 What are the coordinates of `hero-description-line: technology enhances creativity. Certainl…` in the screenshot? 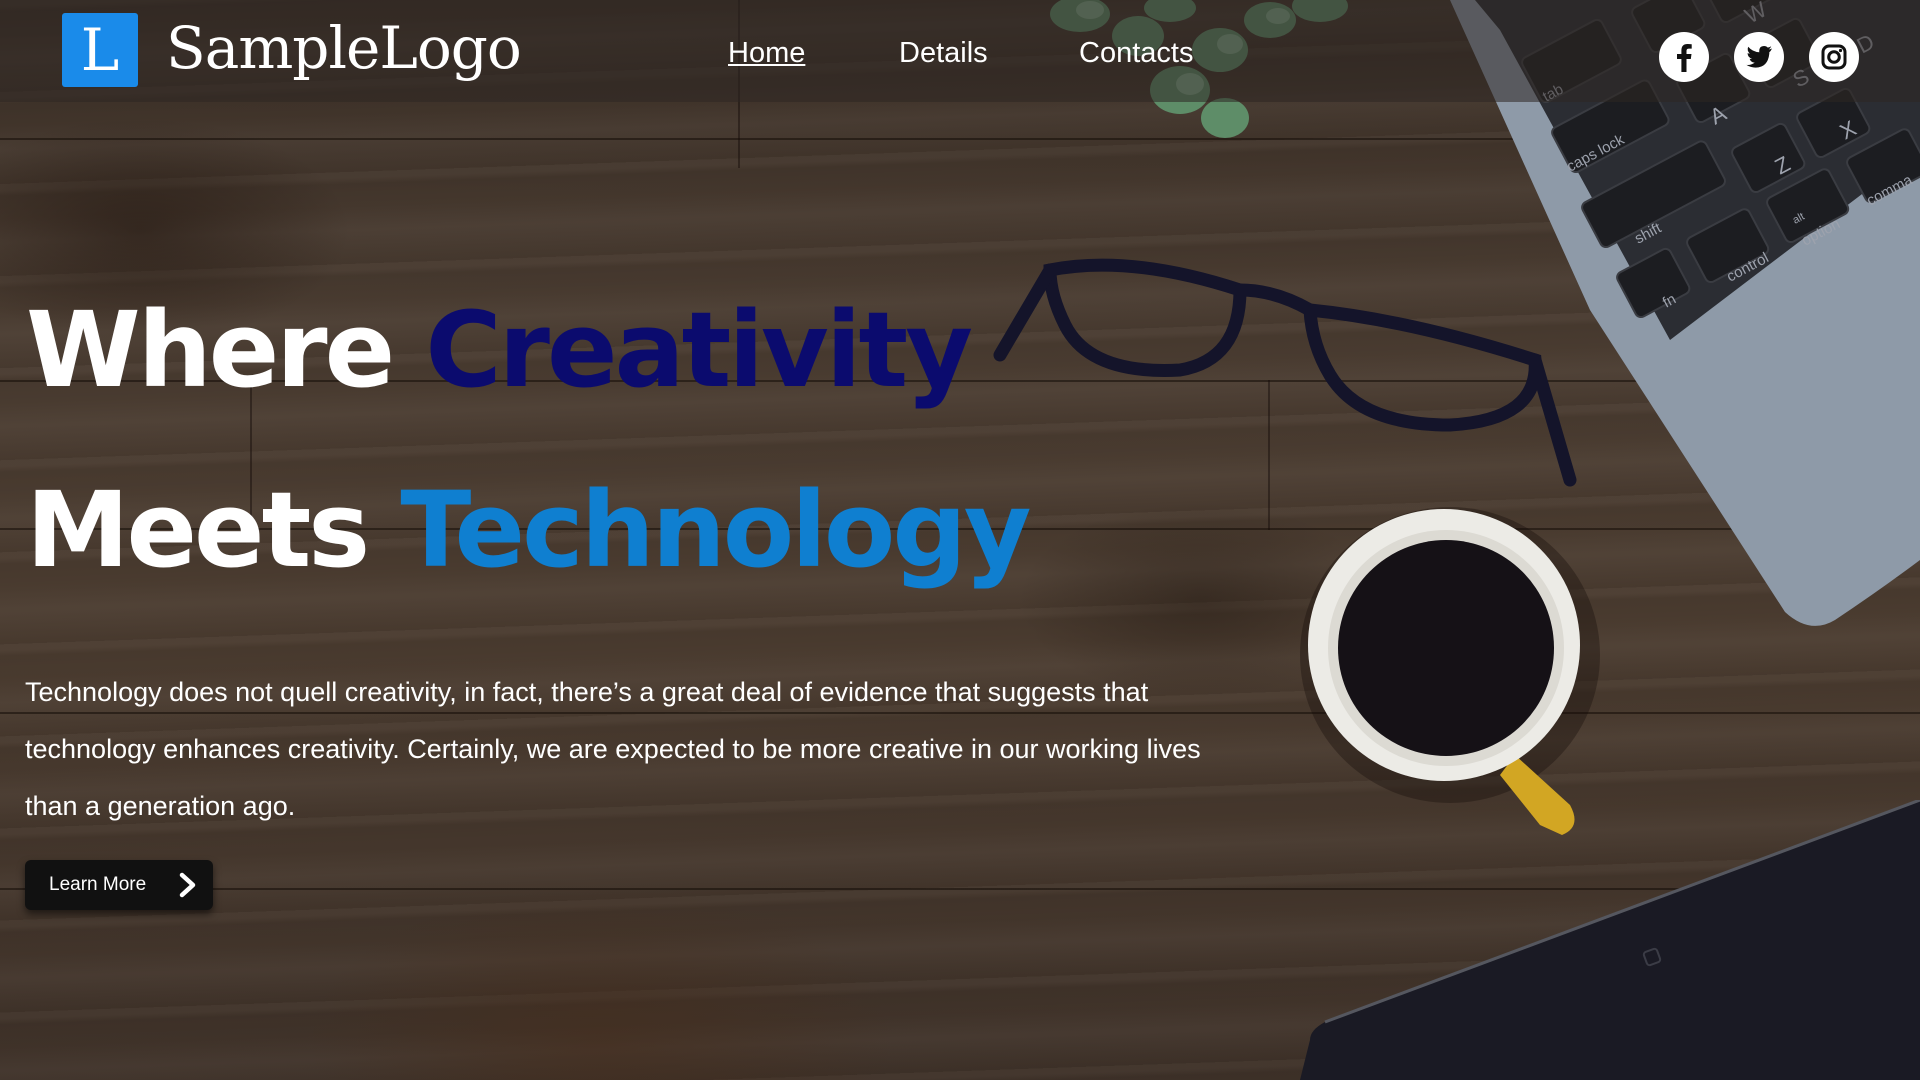 It's located at (613, 749).